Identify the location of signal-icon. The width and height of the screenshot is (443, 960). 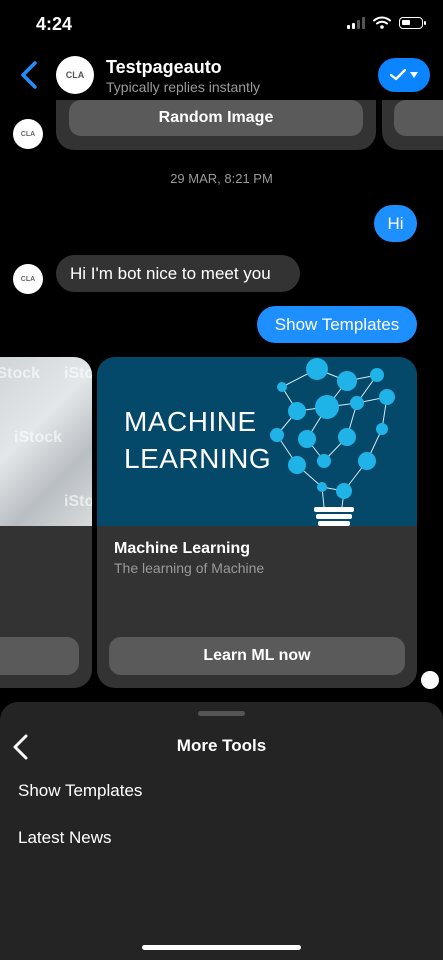
(356, 22).